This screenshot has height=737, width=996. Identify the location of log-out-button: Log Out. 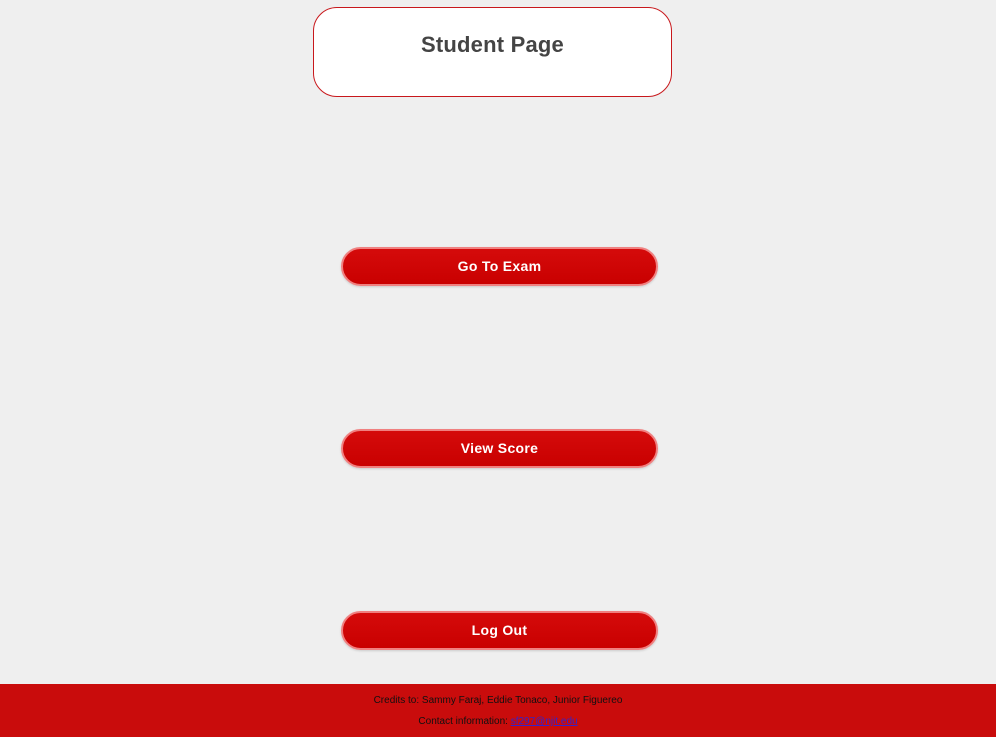
(499, 630).